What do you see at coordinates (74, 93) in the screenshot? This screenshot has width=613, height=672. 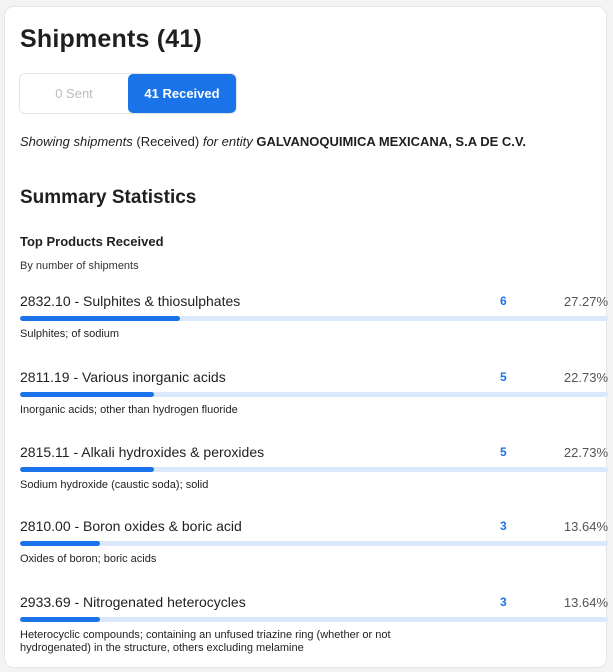 I see `sent-tab: 0 Sent` at bounding box center [74, 93].